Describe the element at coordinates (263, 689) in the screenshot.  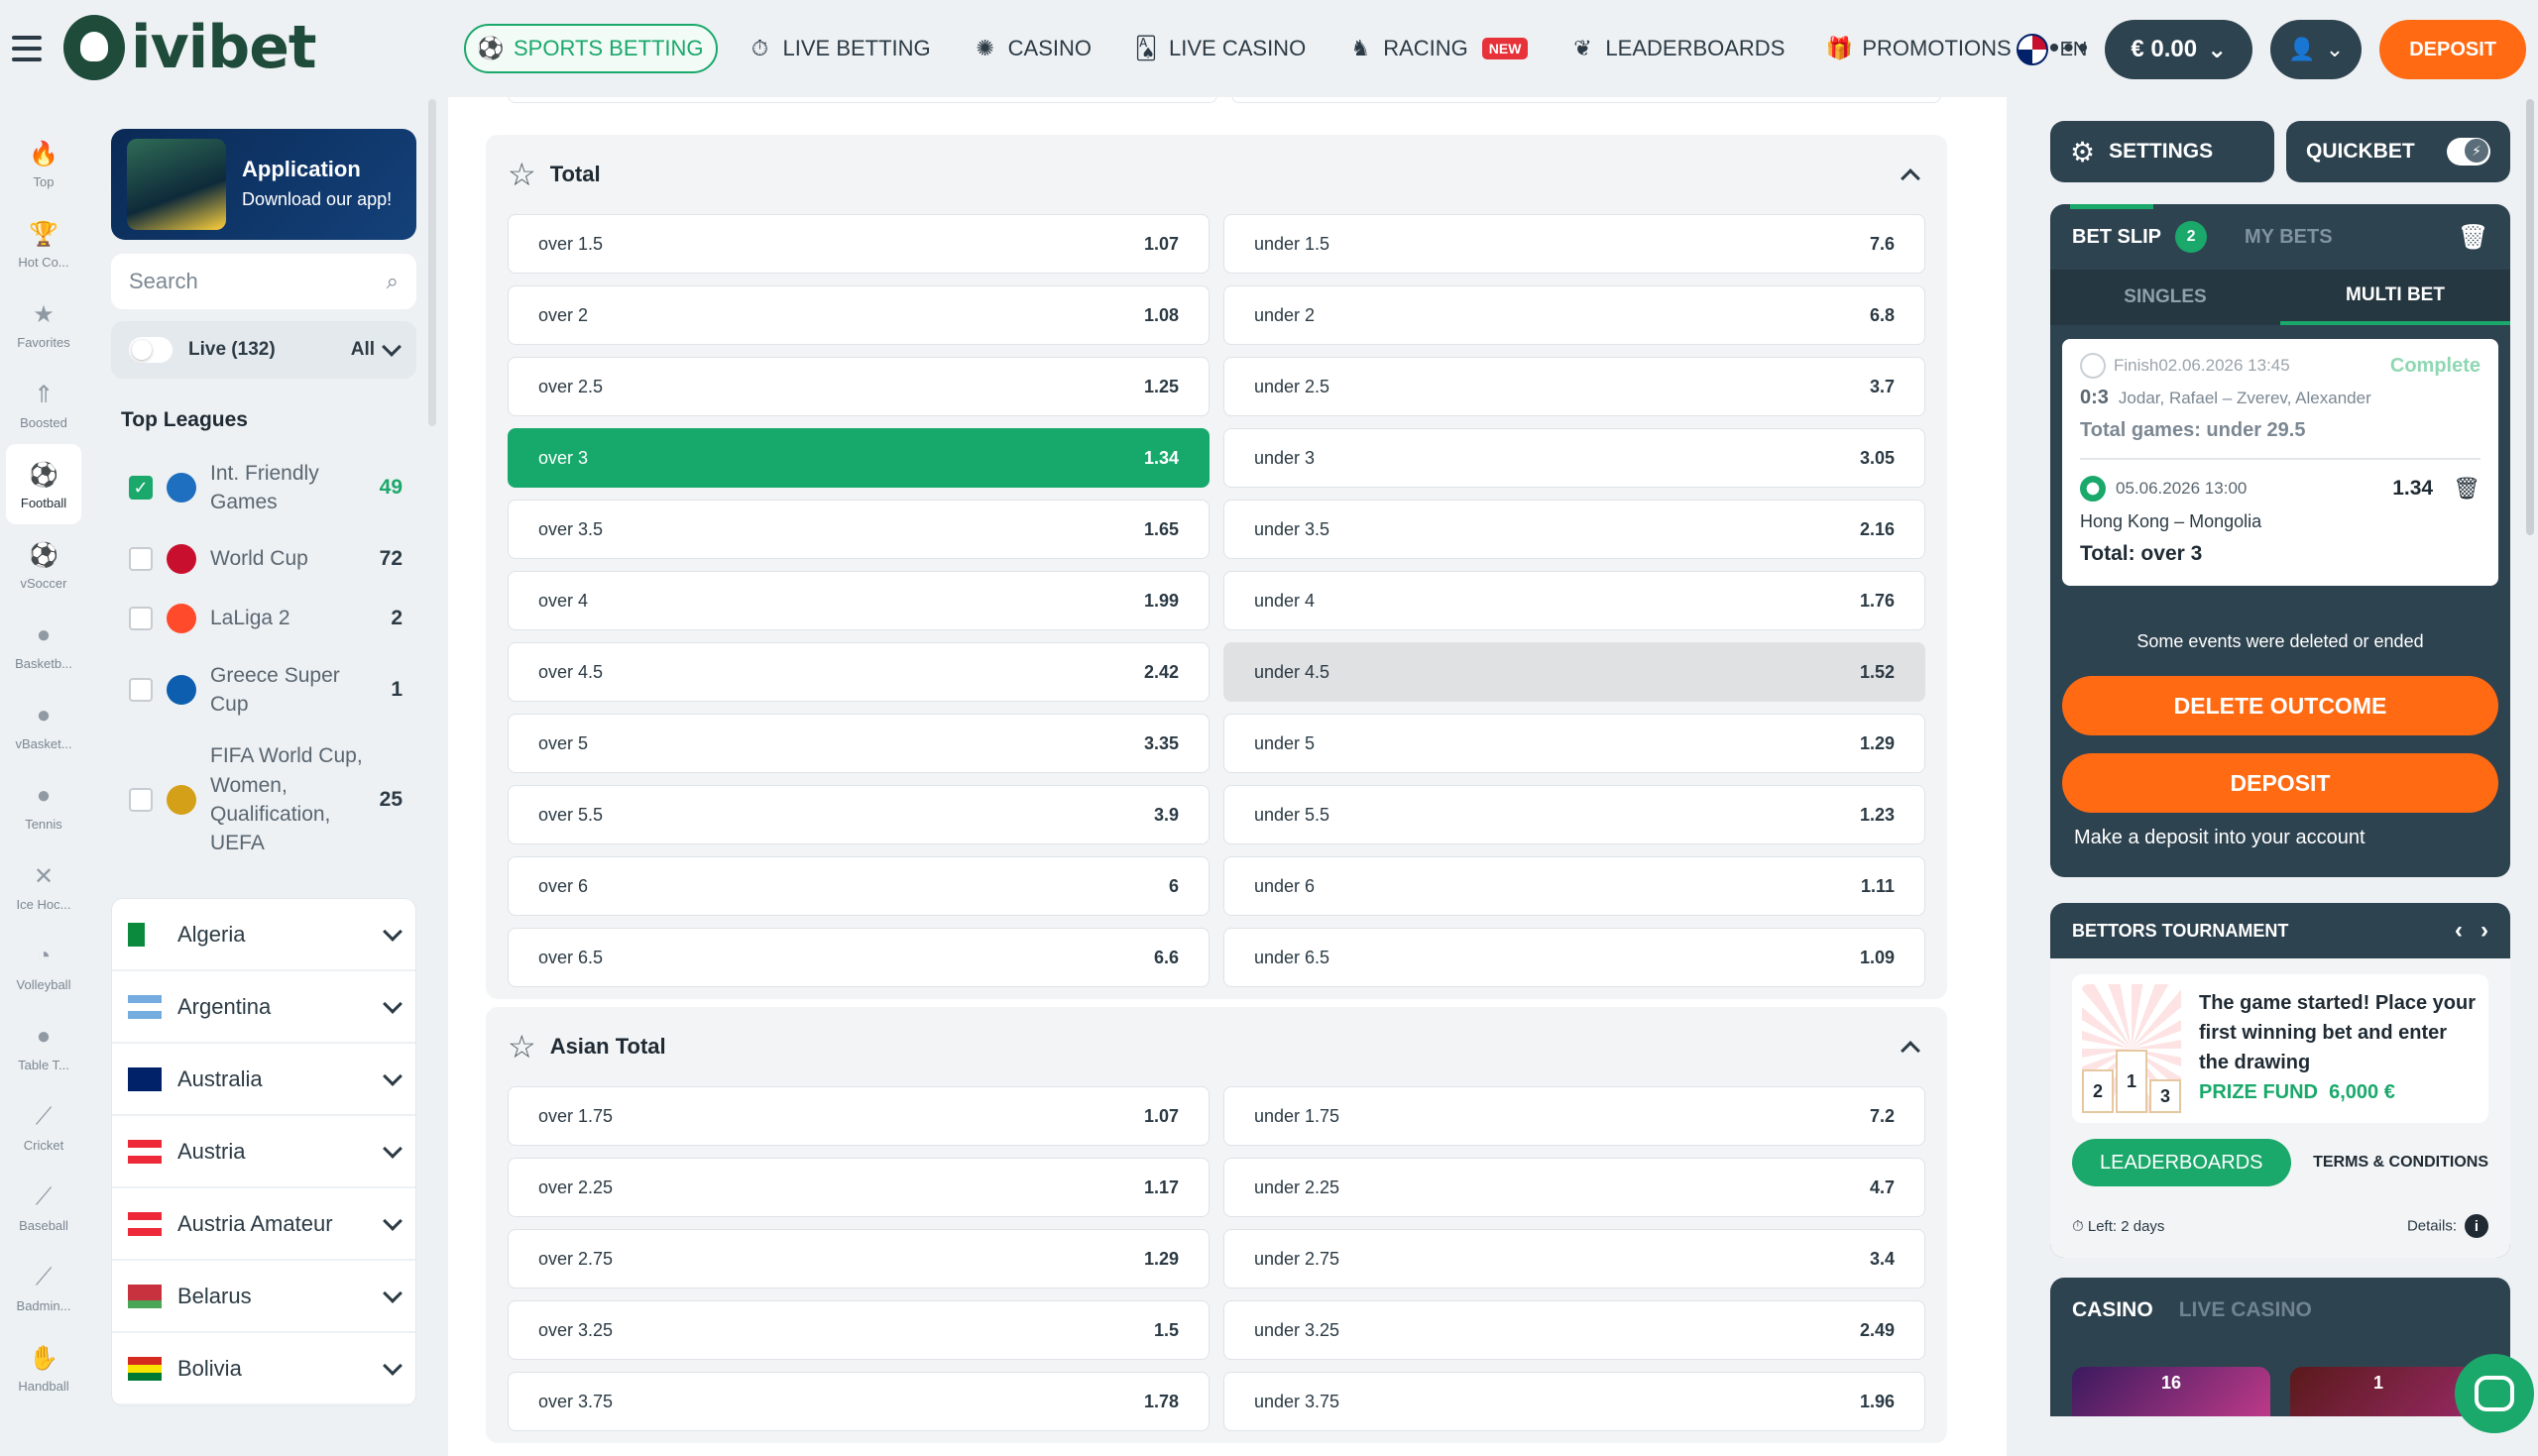
I see `league-item: Greece Super Cup 1` at that location.